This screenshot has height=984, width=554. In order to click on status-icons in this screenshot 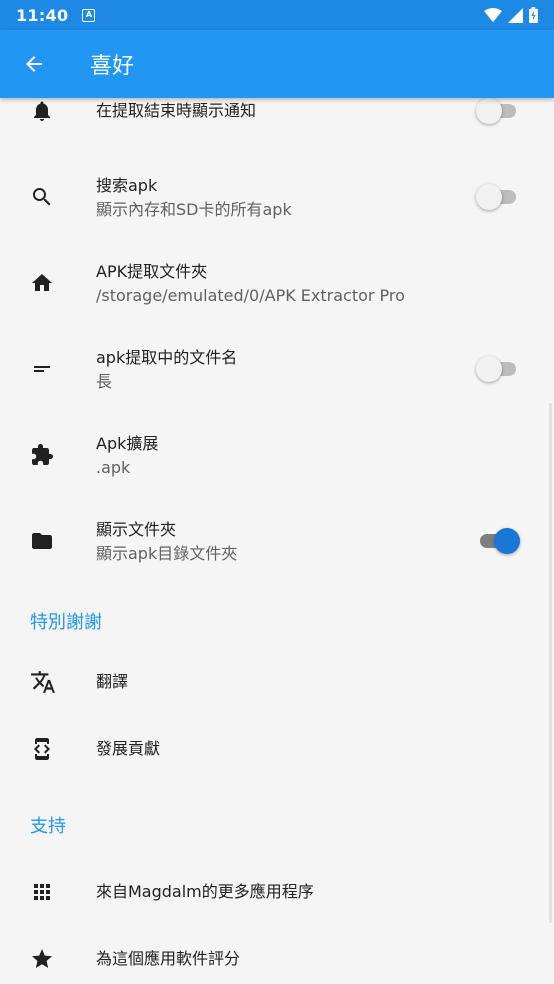, I will do `click(511, 15)`.